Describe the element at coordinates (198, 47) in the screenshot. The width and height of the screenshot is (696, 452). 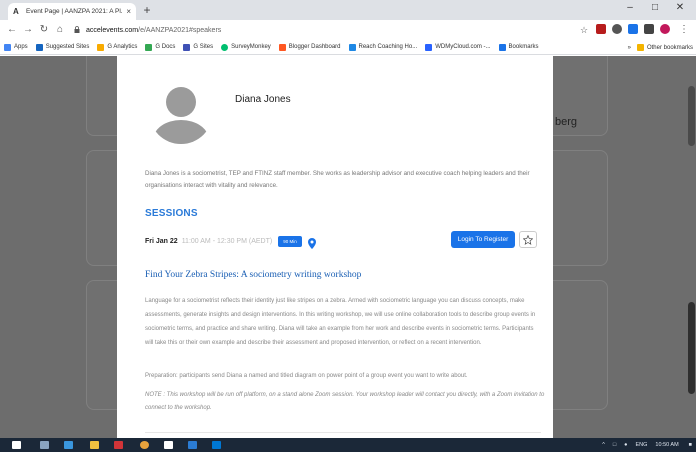
I see `bookmark-g-sites: G Sites` at that location.